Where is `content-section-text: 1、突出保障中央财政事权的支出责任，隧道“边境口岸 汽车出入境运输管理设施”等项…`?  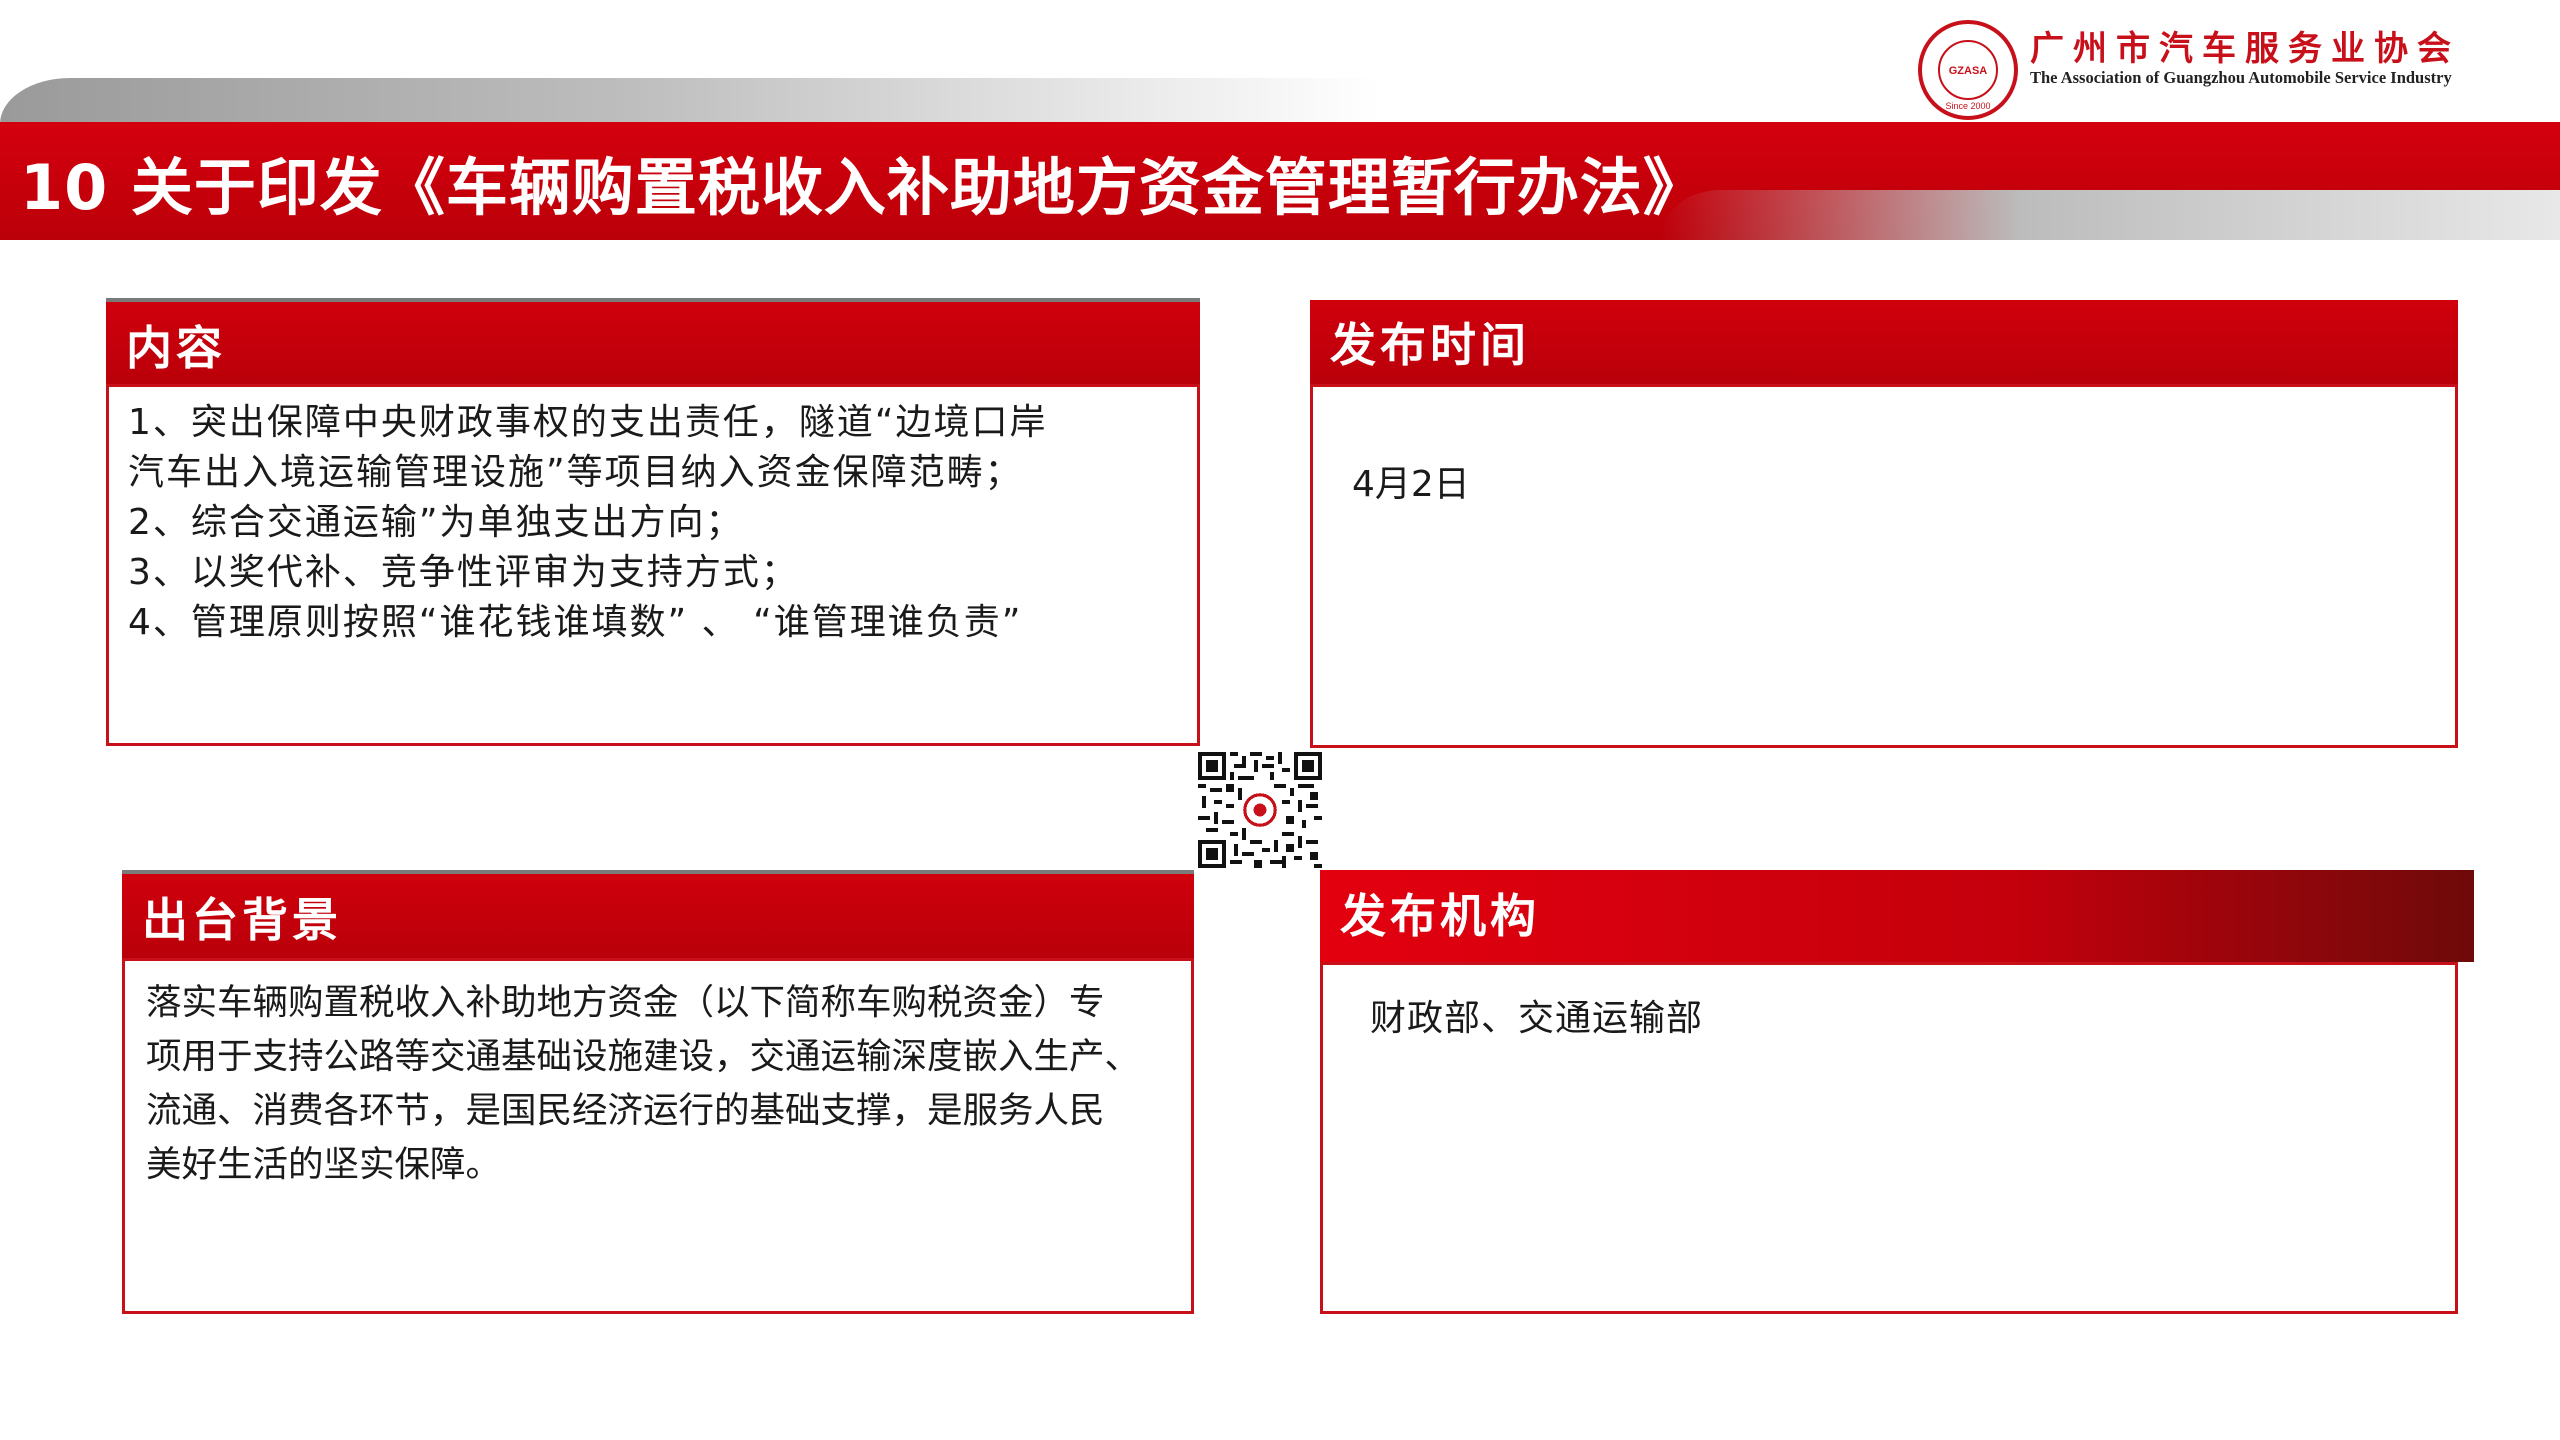
content-section-text: 1、突出保障中央财政事权的支出责任，隧道“边境口岸 汽车出入境运输管理设施”等项… is located at coordinates (588, 522).